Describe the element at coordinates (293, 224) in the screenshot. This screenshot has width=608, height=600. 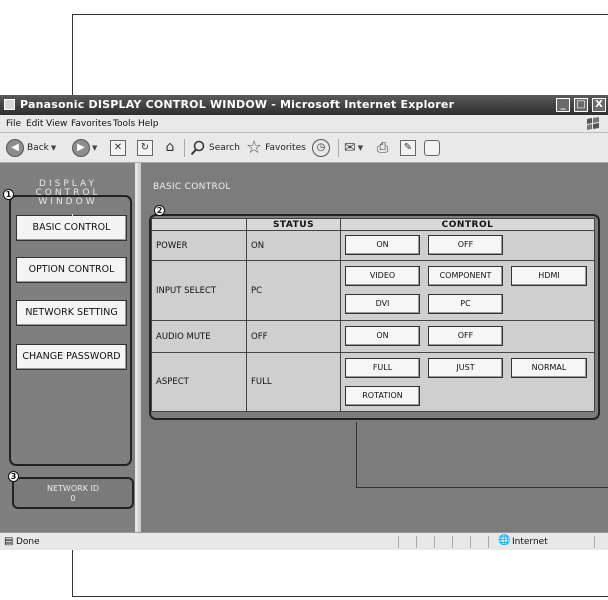
I see `status-column-header: STATUS` at that location.